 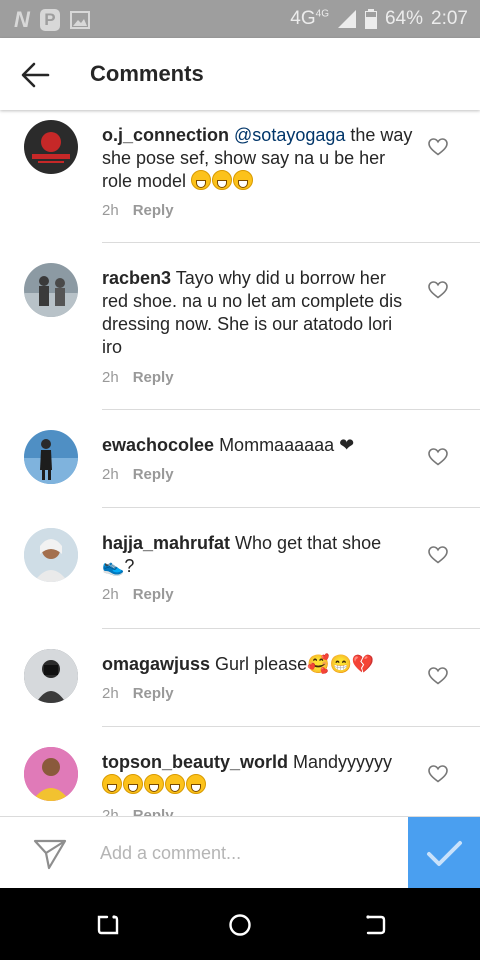 What do you see at coordinates (35, 75) in the screenshot?
I see `back-arrow-icon` at bounding box center [35, 75].